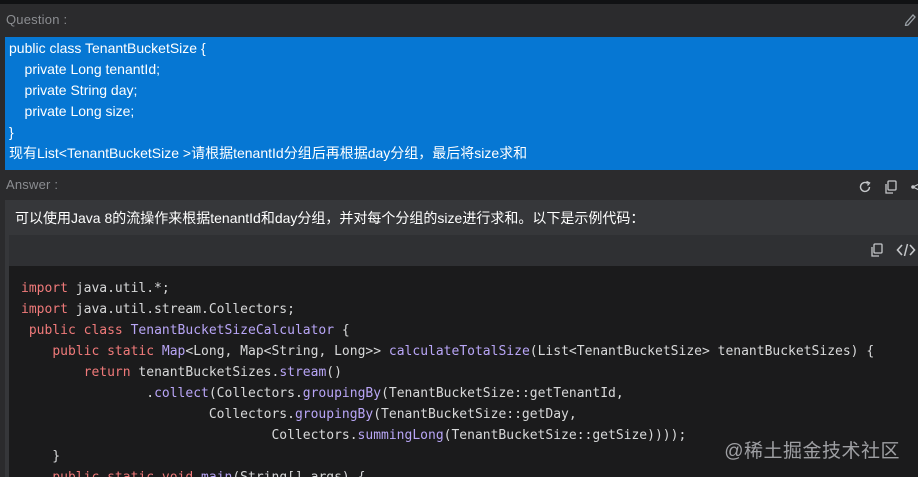 The width and height of the screenshot is (918, 477). What do you see at coordinates (216, 473) in the screenshot?
I see `code-token: main` at bounding box center [216, 473].